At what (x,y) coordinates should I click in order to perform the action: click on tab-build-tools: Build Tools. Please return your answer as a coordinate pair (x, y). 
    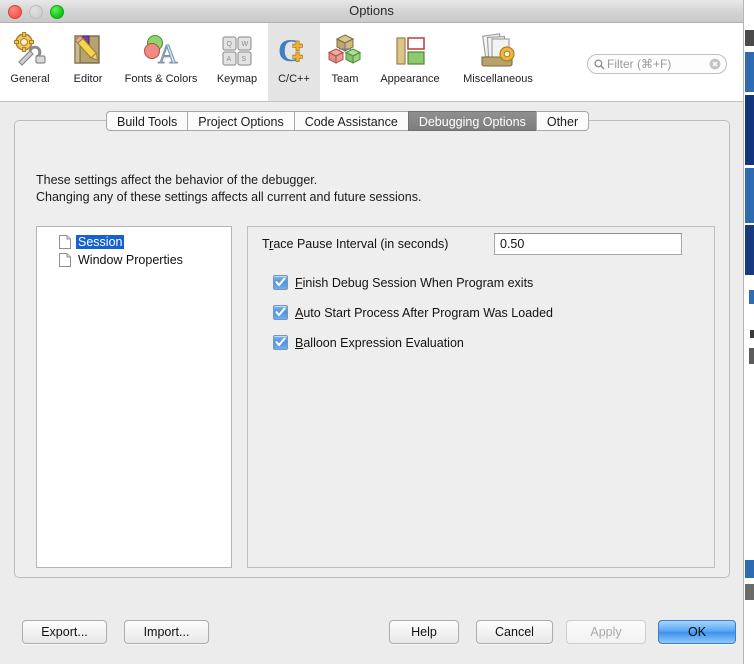
    Looking at the image, I should click on (147, 121).